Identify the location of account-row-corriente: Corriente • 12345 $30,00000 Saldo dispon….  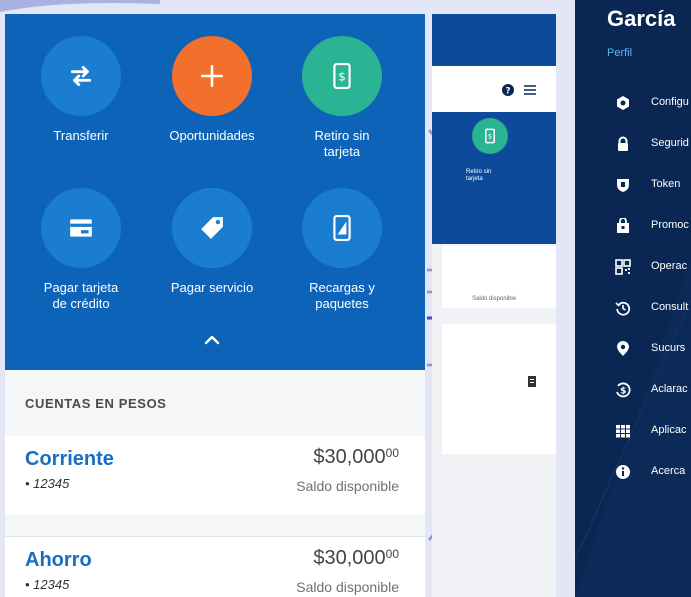
(215, 475).